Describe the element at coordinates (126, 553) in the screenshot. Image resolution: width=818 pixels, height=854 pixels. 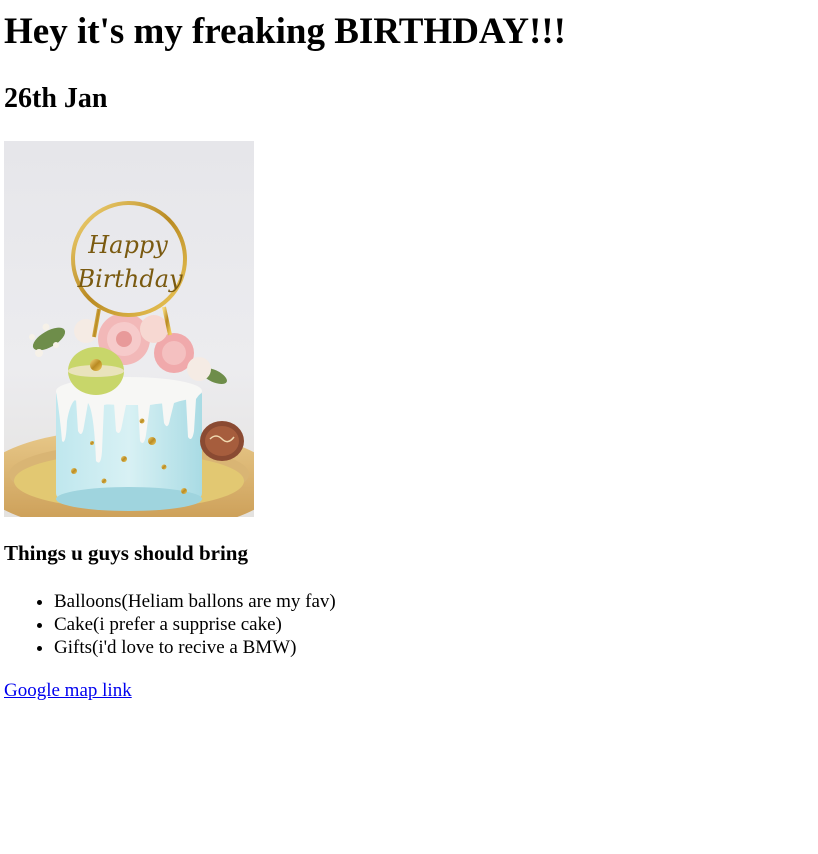
I see `bring-heading: Things u guys should bring` at that location.